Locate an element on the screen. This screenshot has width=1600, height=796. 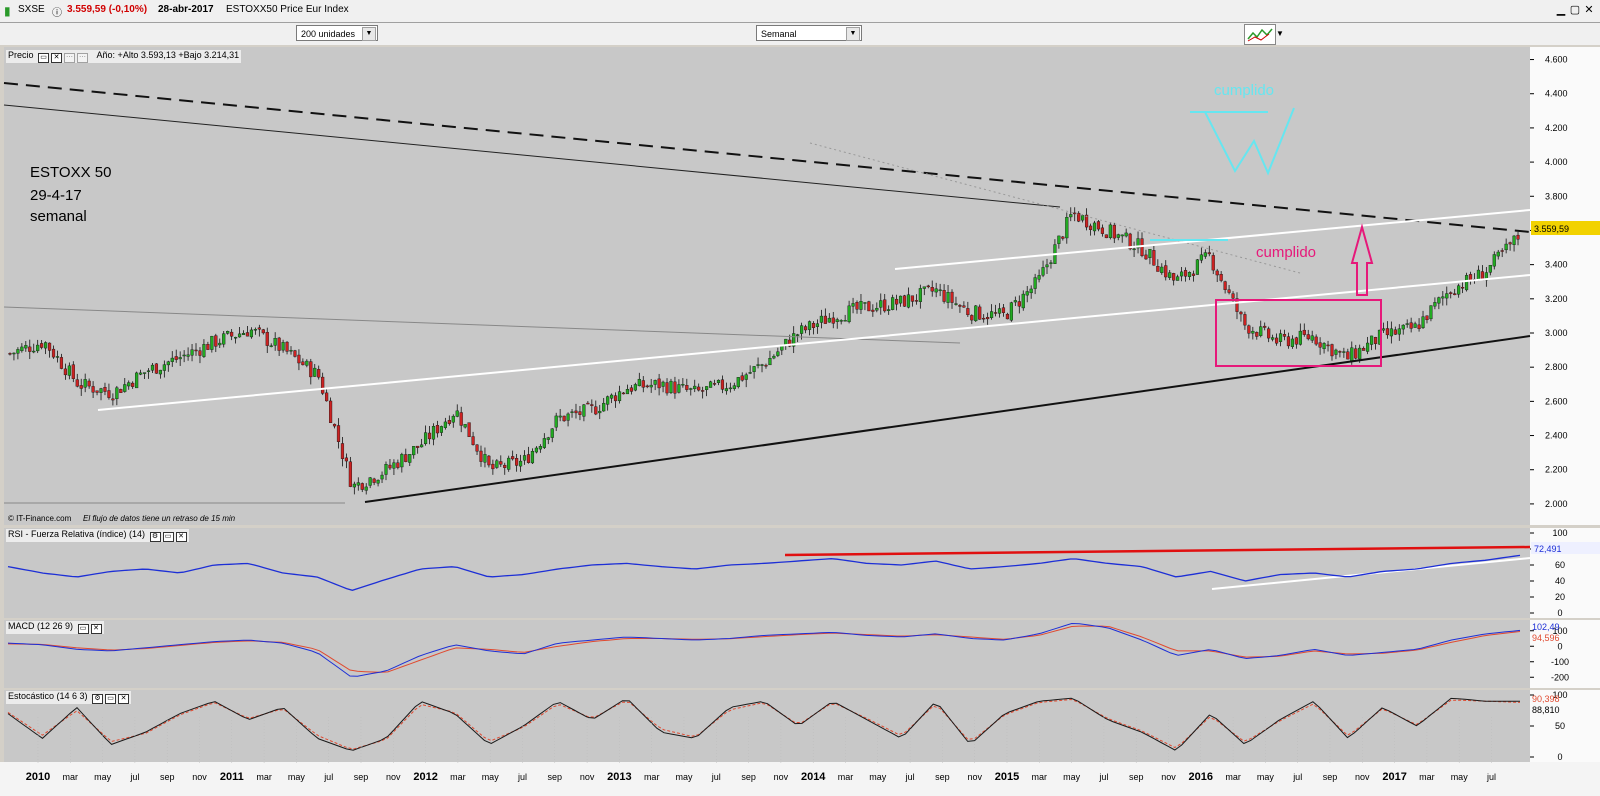
price-change: 3.559,59 (-0,10%) is located at coordinates (107, 9).